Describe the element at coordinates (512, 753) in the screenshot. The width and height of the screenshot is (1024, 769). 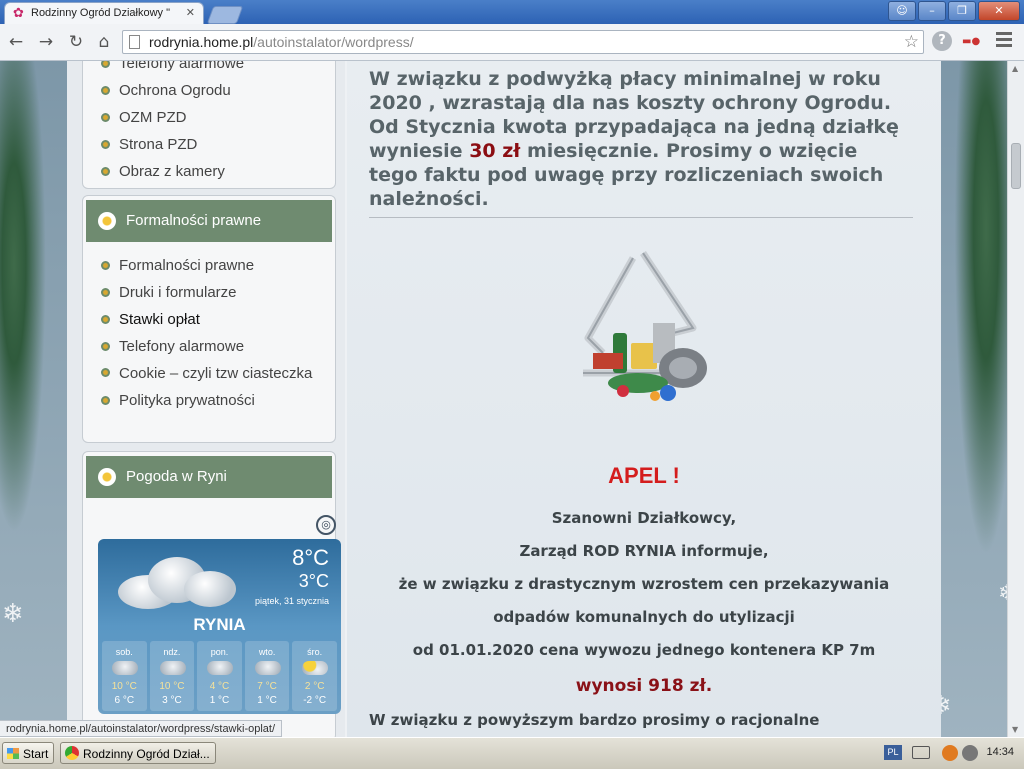
I see `taskbar: Start Rodzinny Ogród Dział... PL 14:34` at that location.